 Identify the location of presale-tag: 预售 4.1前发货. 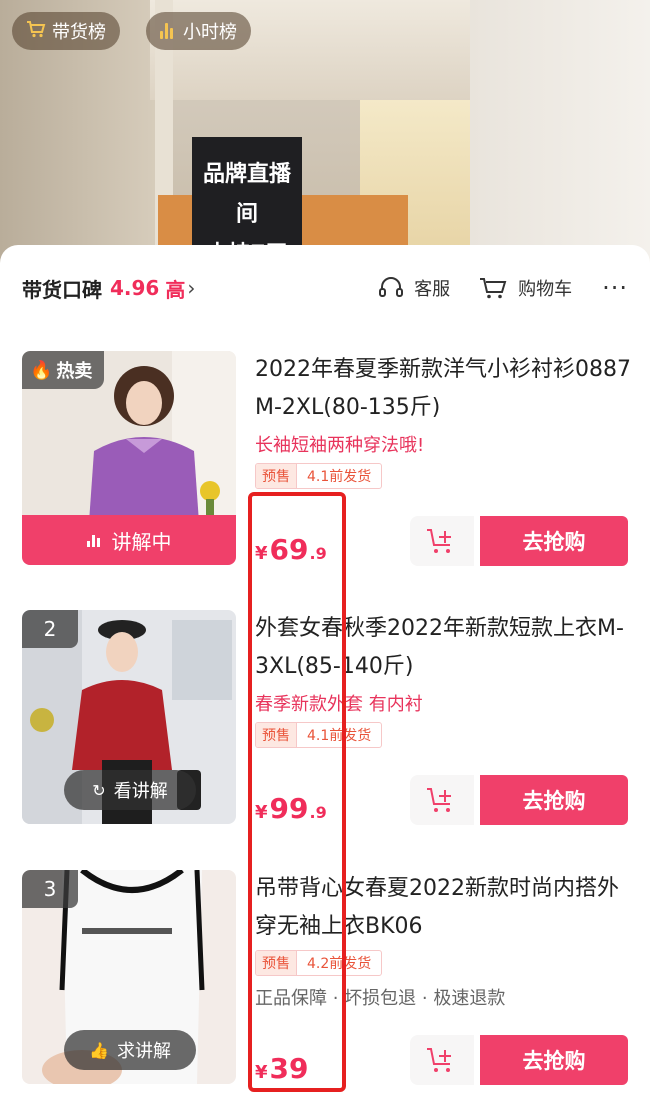
(319, 476).